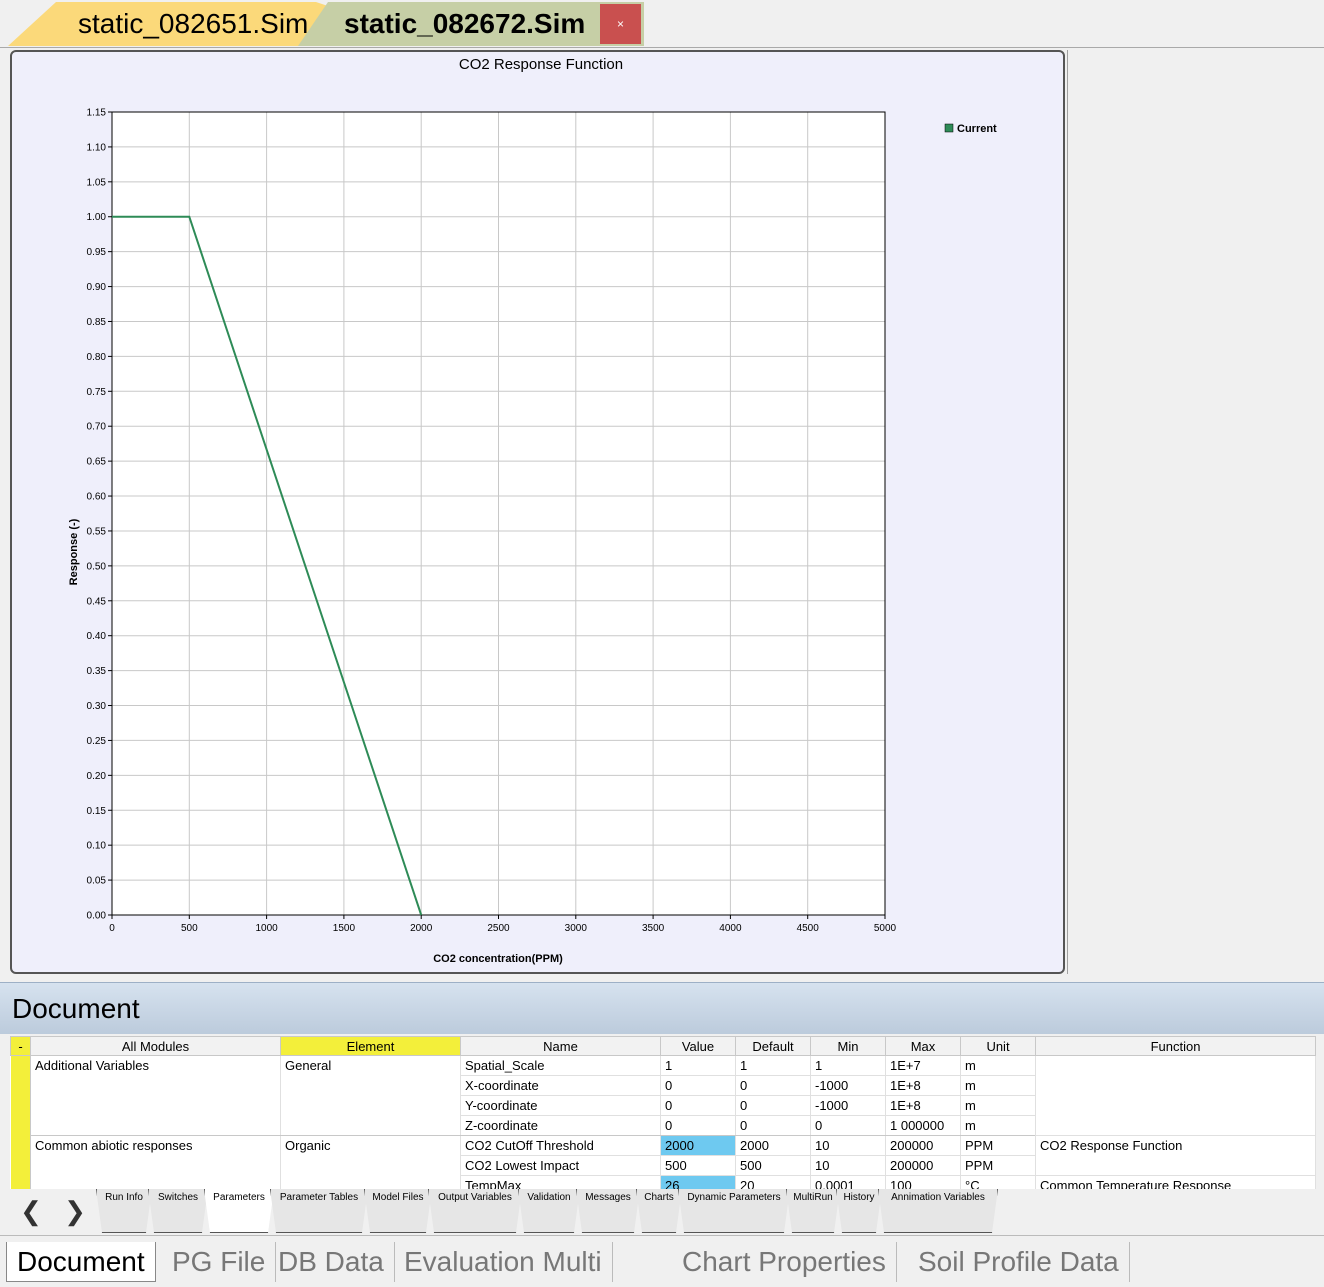 This screenshot has width=1324, height=1287. What do you see at coordinates (20, 1122) in the screenshot?
I see `group-marker` at bounding box center [20, 1122].